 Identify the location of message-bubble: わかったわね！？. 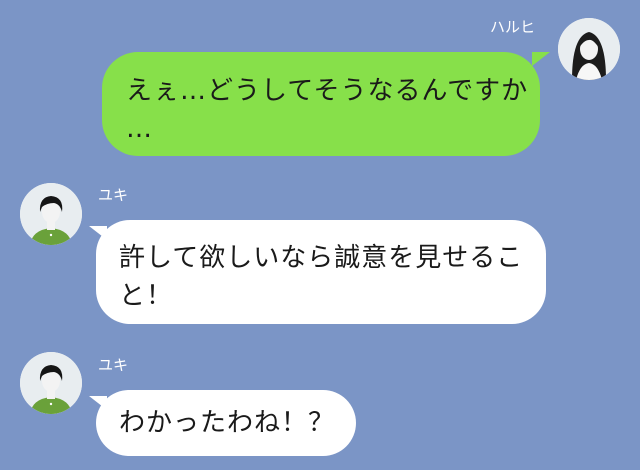
(226, 423).